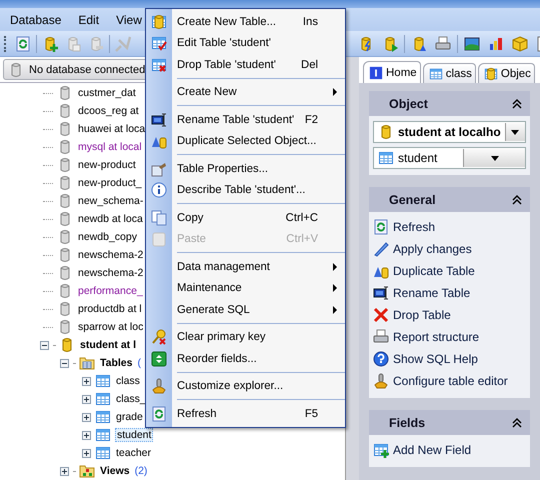  What do you see at coordinates (451, 249) in the screenshot?
I see `action-link: Apply changes` at bounding box center [451, 249].